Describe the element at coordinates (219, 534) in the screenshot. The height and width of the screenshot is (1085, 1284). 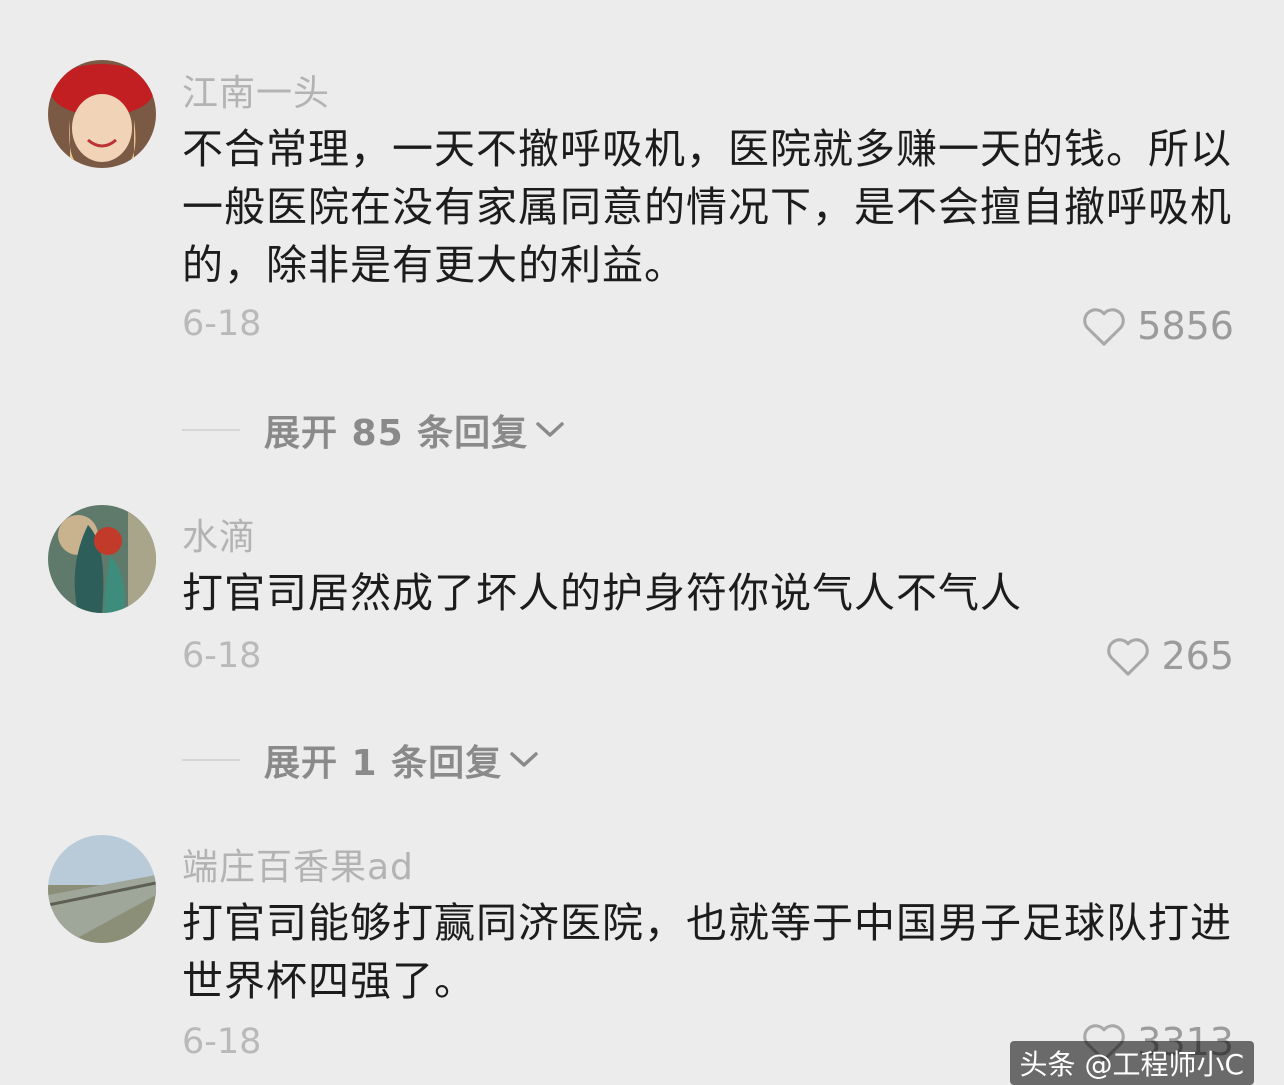
I see `username: 水滴` at that location.